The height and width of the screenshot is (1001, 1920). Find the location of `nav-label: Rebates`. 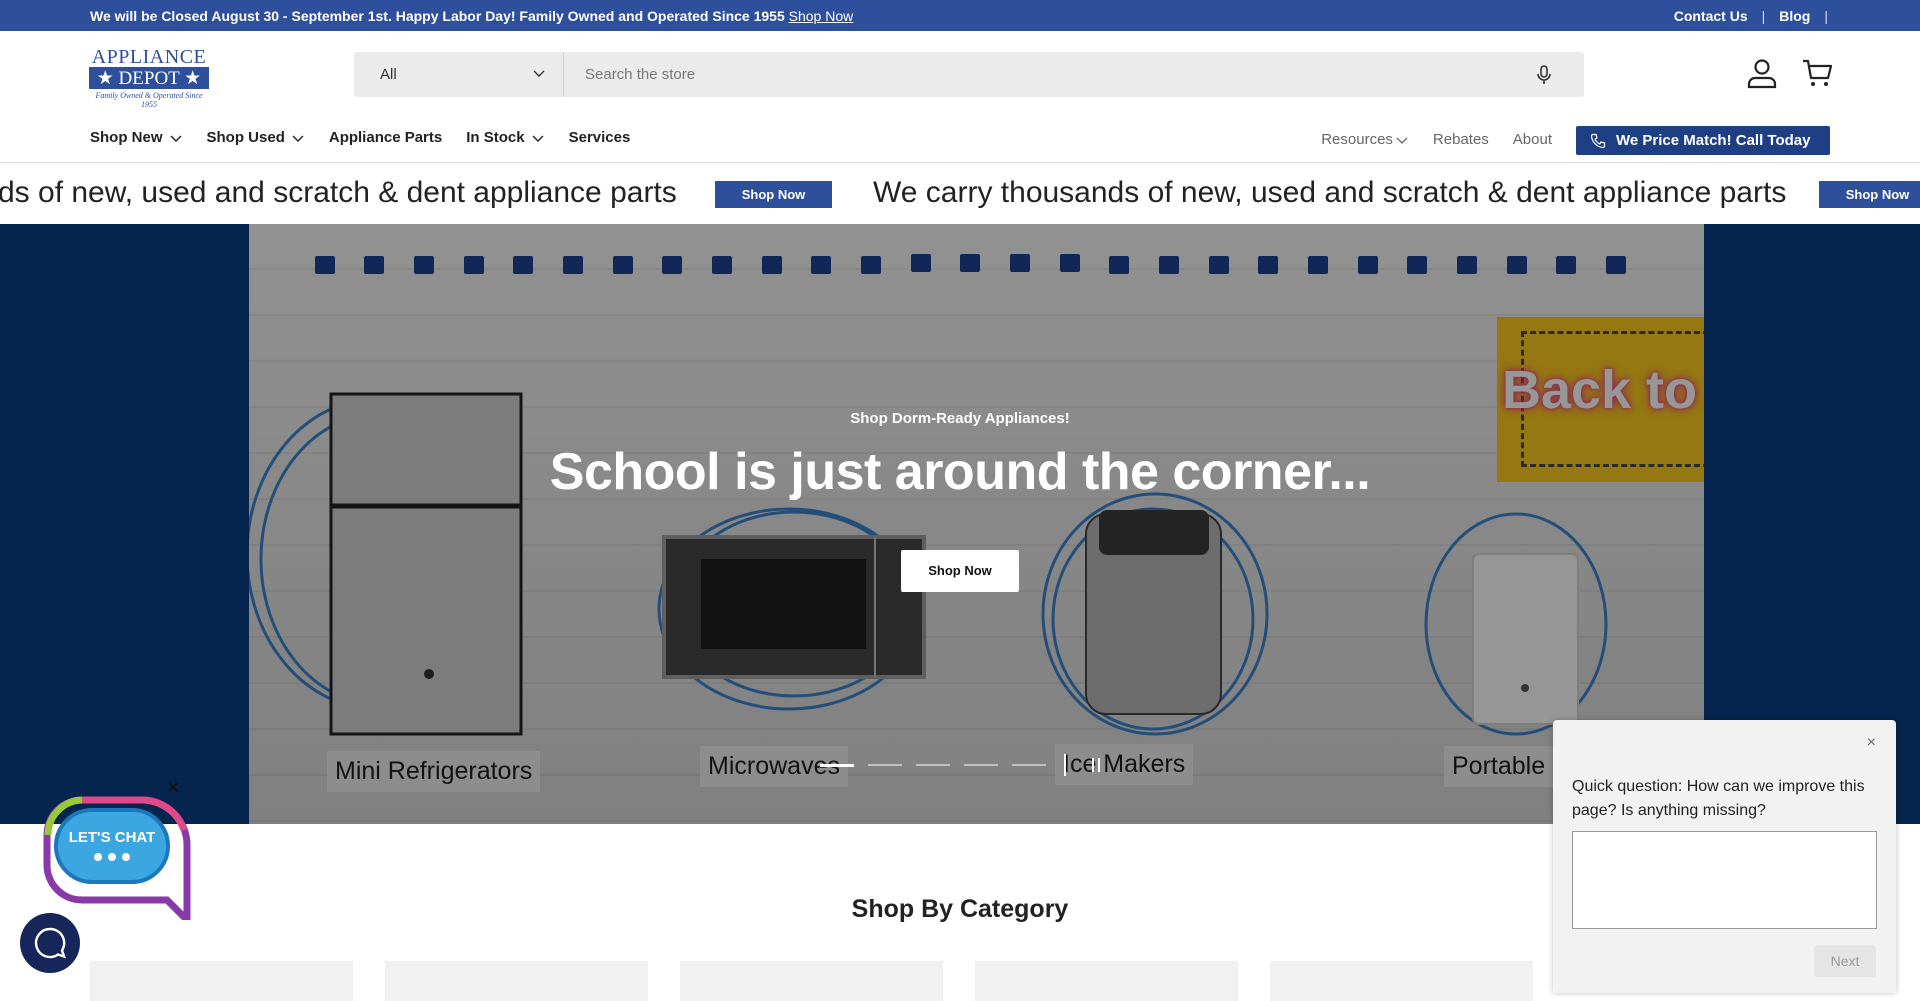

nav-label: Rebates is located at coordinates (1460, 139).